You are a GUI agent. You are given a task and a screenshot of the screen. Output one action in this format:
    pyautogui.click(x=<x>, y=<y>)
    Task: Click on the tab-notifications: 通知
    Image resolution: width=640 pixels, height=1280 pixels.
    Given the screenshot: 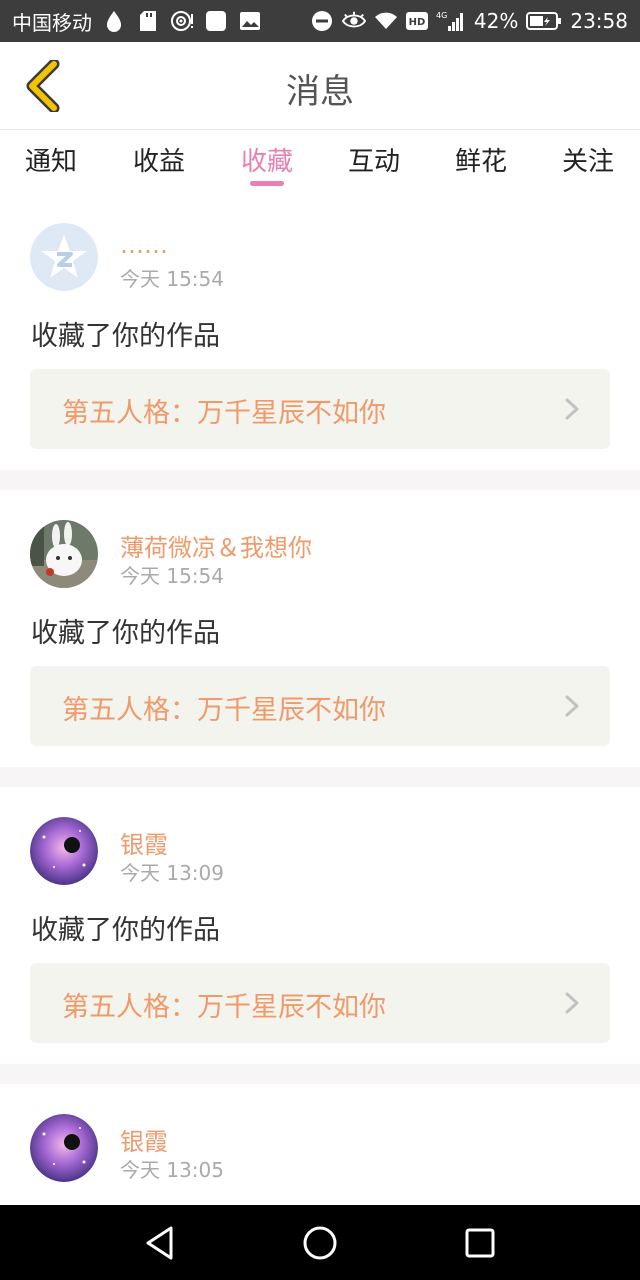 What is the action you would take?
    pyautogui.click(x=53, y=159)
    